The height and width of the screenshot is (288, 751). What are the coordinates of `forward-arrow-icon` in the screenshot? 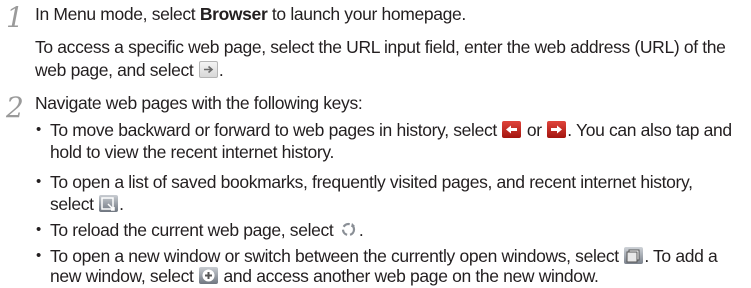 It's located at (557, 129).